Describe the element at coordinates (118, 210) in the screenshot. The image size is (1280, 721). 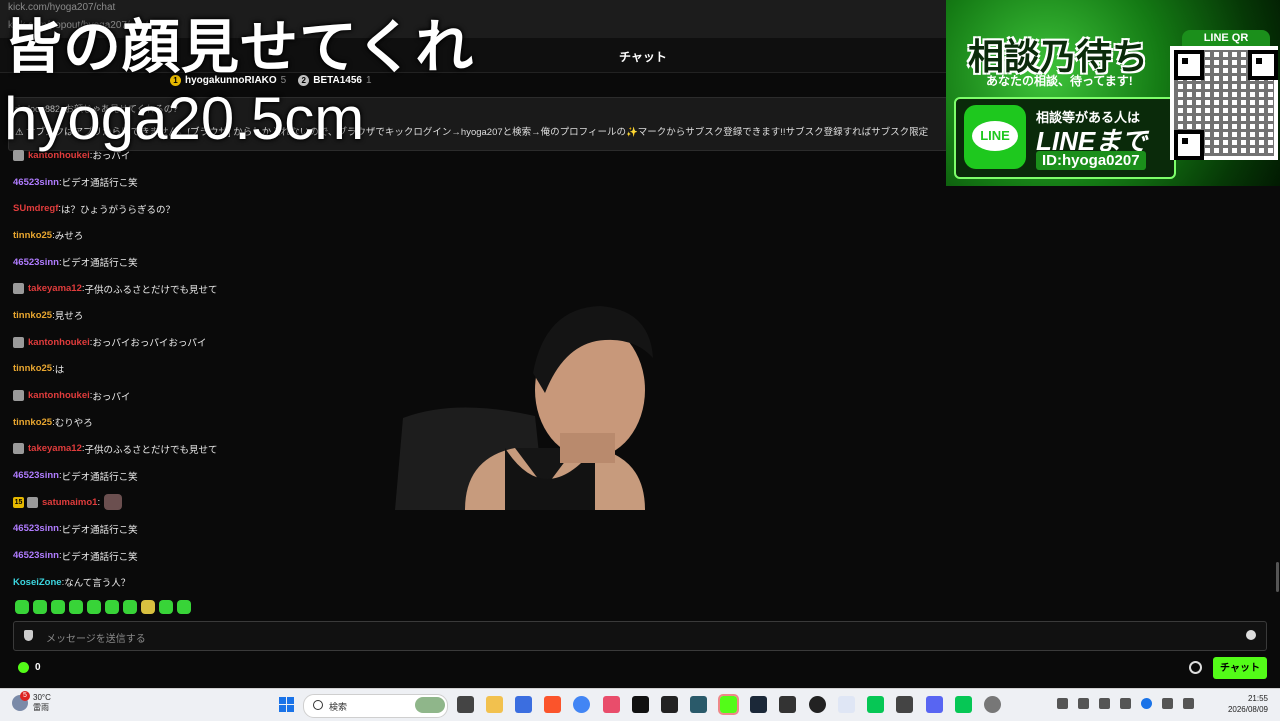
I see `chat-text: は？ひょうがうらぎるの？` at that location.